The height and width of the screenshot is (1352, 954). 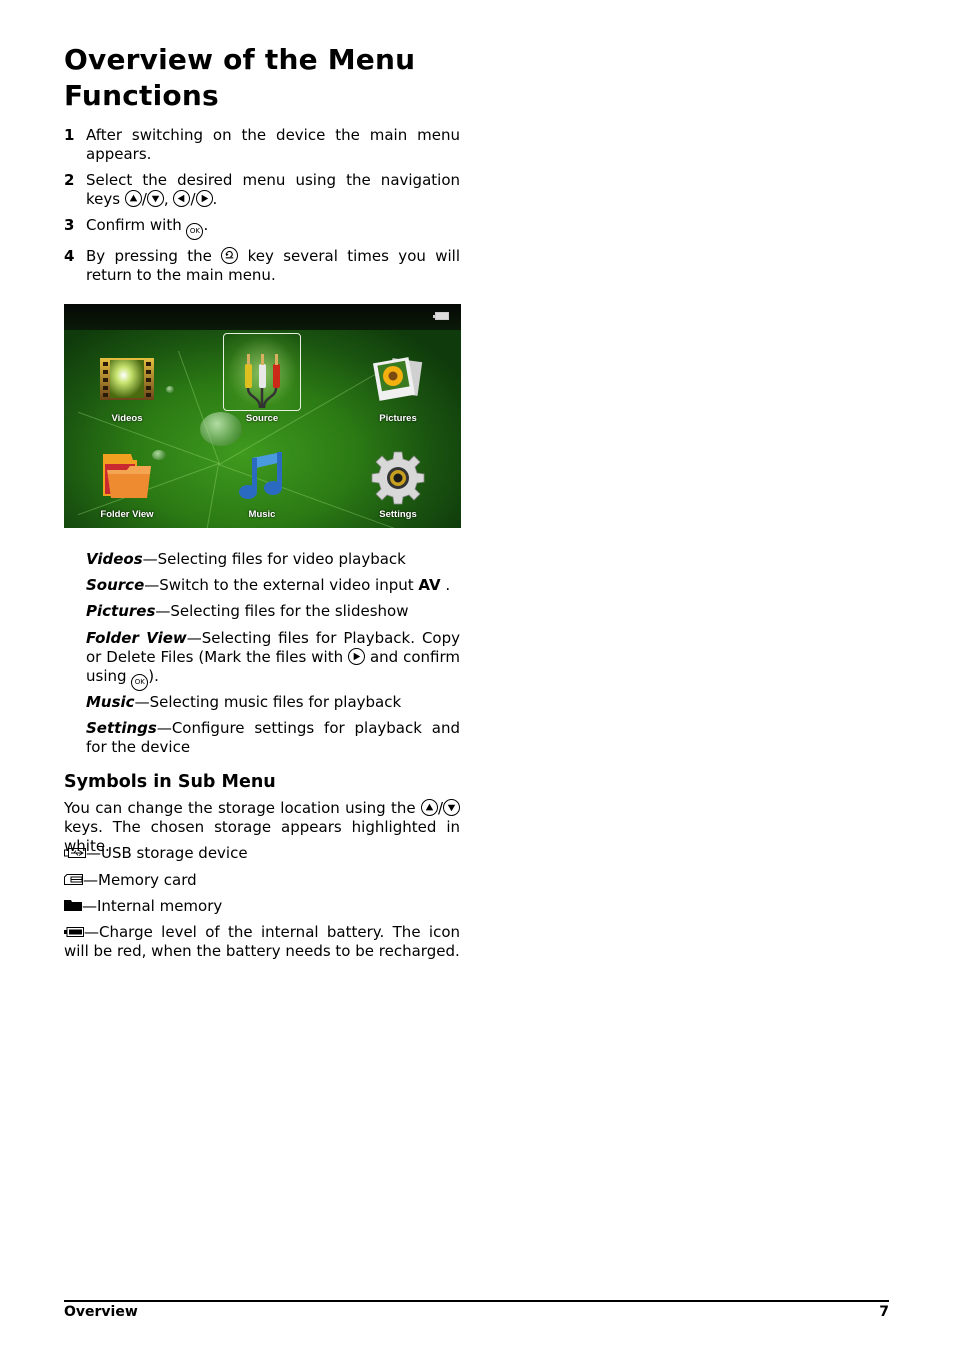 I want to click on status-bar, so click(x=262, y=317).